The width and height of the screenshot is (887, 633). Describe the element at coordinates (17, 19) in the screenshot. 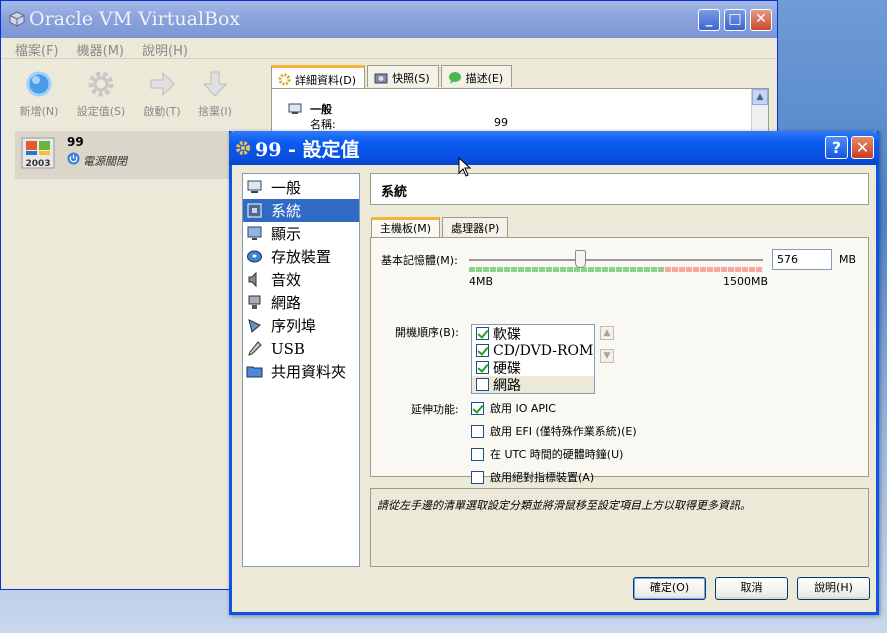

I see `virtualbox-cube-icon` at that location.